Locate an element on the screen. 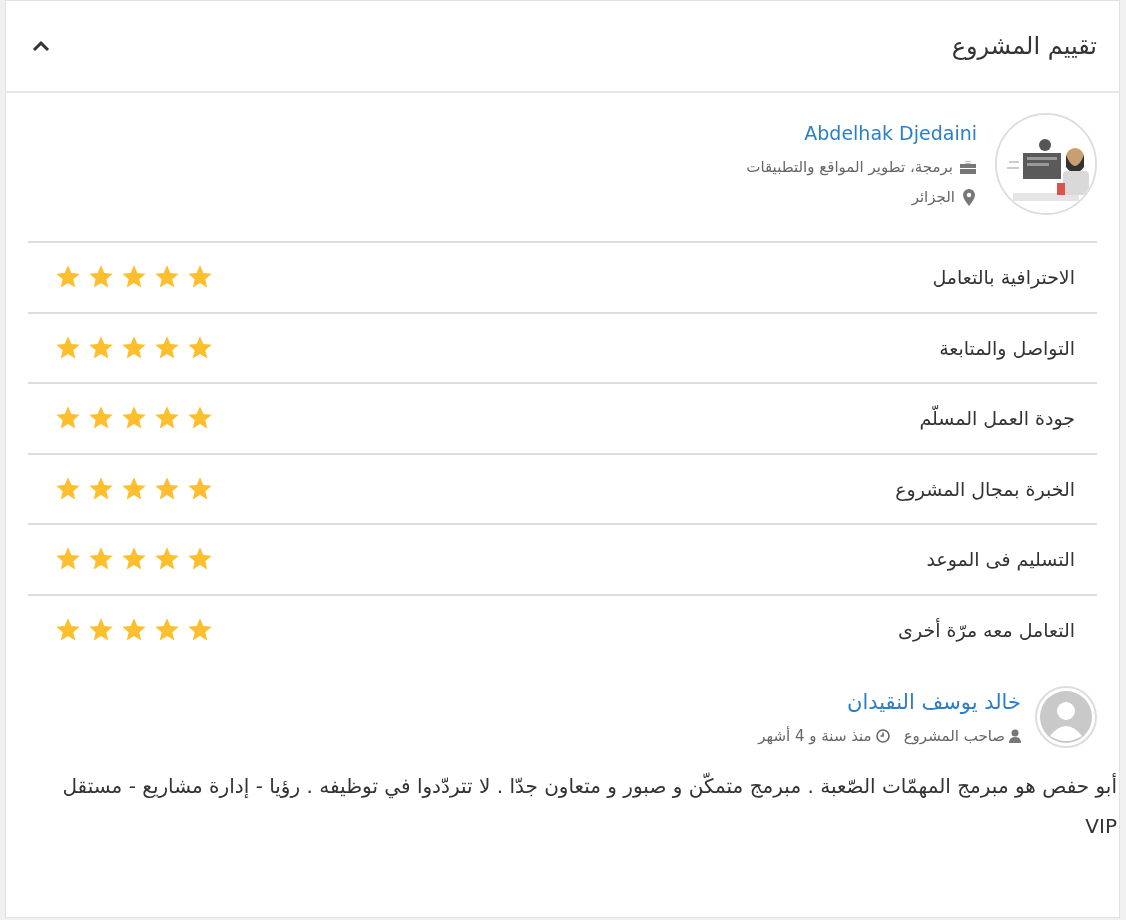 This screenshot has width=1126, height=920. reviewer-name: خالد يوسف النقيدان is located at coordinates (889, 703).